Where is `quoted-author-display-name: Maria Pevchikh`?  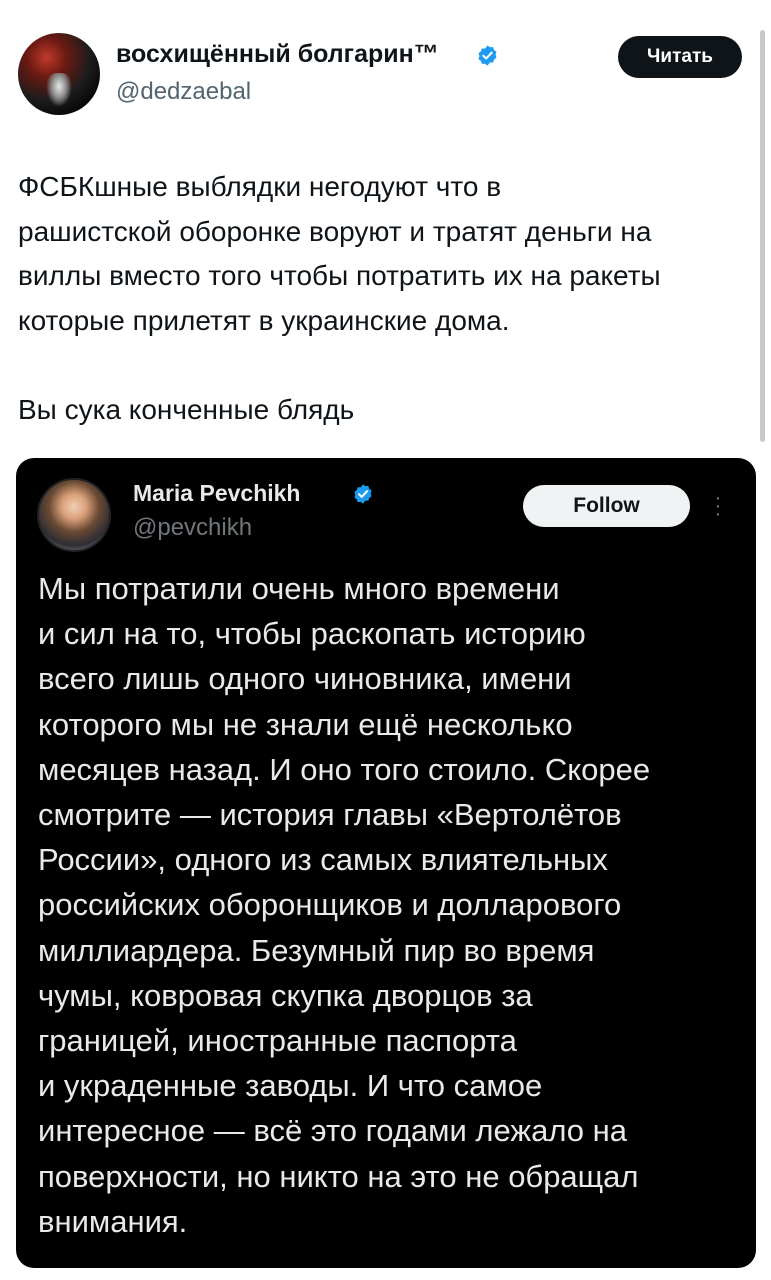 quoted-author-display-name: Maria Pevchikh is located at coordinates (217, 493).